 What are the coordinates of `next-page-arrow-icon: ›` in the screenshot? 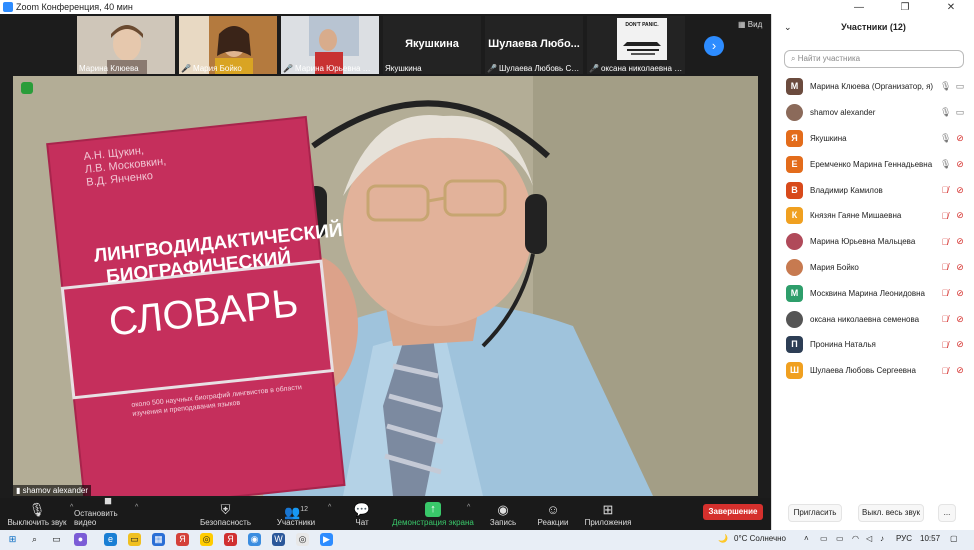 It's located at (714, 46).